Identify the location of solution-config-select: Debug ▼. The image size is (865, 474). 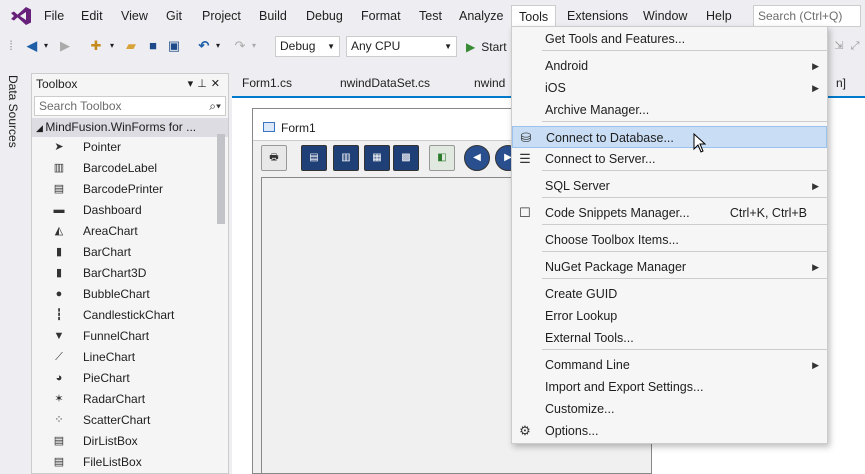
(307, 46).